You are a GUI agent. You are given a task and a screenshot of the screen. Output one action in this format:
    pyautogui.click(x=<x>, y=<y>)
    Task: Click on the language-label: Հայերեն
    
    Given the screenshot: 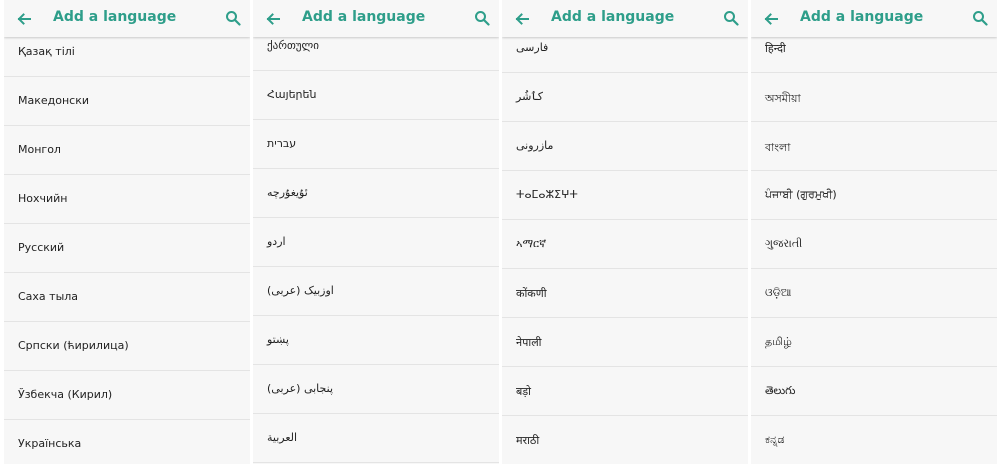 What is the action you would take?
    pyautogui.click(x=292, y=94)
    